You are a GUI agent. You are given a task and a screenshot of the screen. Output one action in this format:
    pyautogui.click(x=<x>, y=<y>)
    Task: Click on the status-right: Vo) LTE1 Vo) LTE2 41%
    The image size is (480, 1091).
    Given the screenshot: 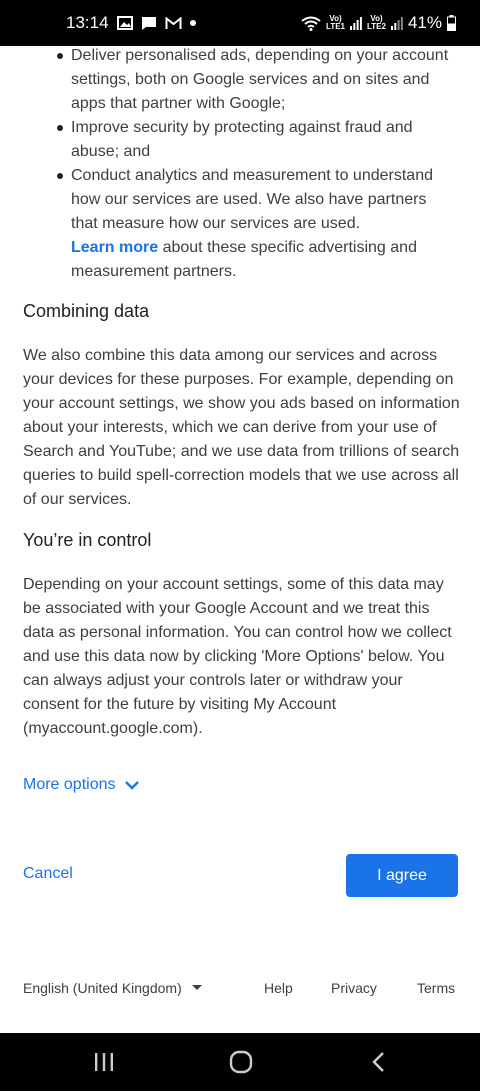 What is the action you would take?
    pyautogui.click(x=378, y=23)
    